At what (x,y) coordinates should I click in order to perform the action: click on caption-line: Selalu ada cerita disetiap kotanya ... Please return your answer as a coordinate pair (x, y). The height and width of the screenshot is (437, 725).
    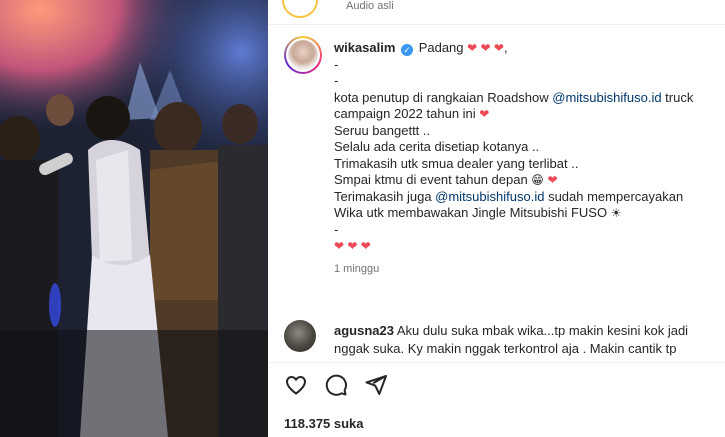
    Looking at the image, I should click on (529, 147).